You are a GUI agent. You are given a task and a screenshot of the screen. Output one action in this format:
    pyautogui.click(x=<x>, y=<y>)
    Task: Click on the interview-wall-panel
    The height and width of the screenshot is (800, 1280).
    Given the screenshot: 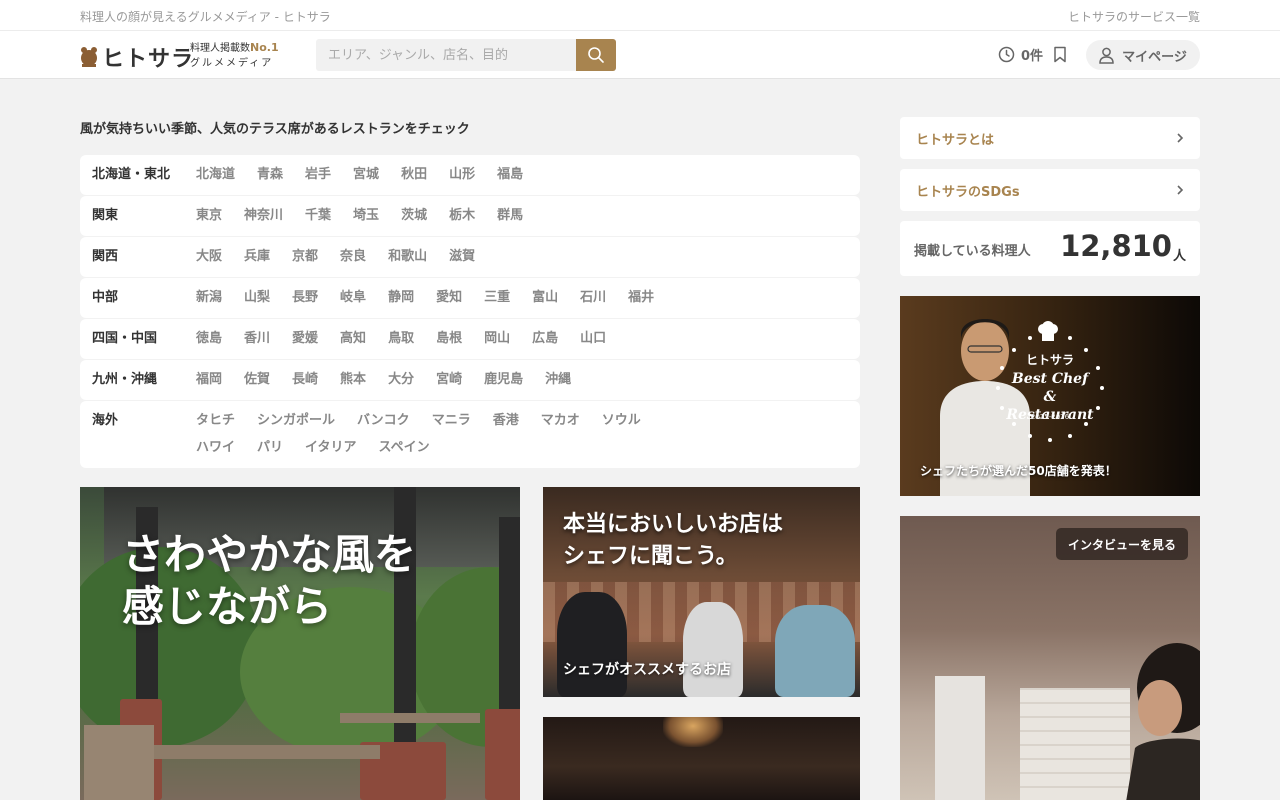 What is the action you would take?
    pyautogui.click(x=960, y=738)
    